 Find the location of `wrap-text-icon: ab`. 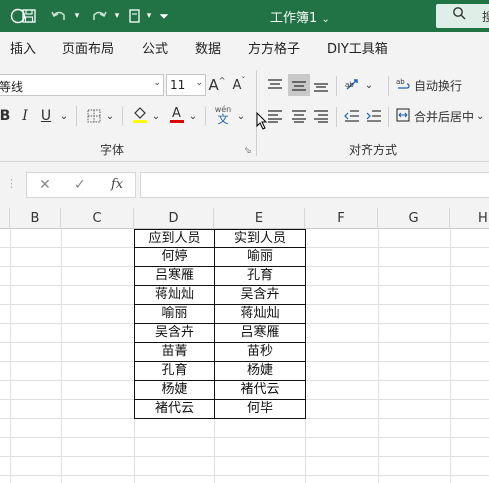

wrap-text-icon: ab is located at coordinates (403, 85).